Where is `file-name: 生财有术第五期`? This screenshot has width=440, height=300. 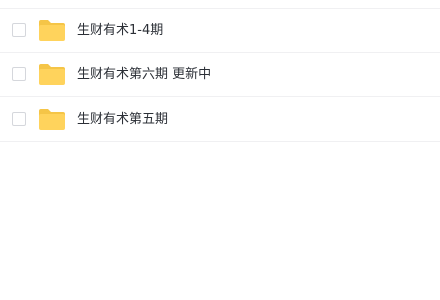 file-name: 生财有术第五期 is located at coordinates (122, 120).